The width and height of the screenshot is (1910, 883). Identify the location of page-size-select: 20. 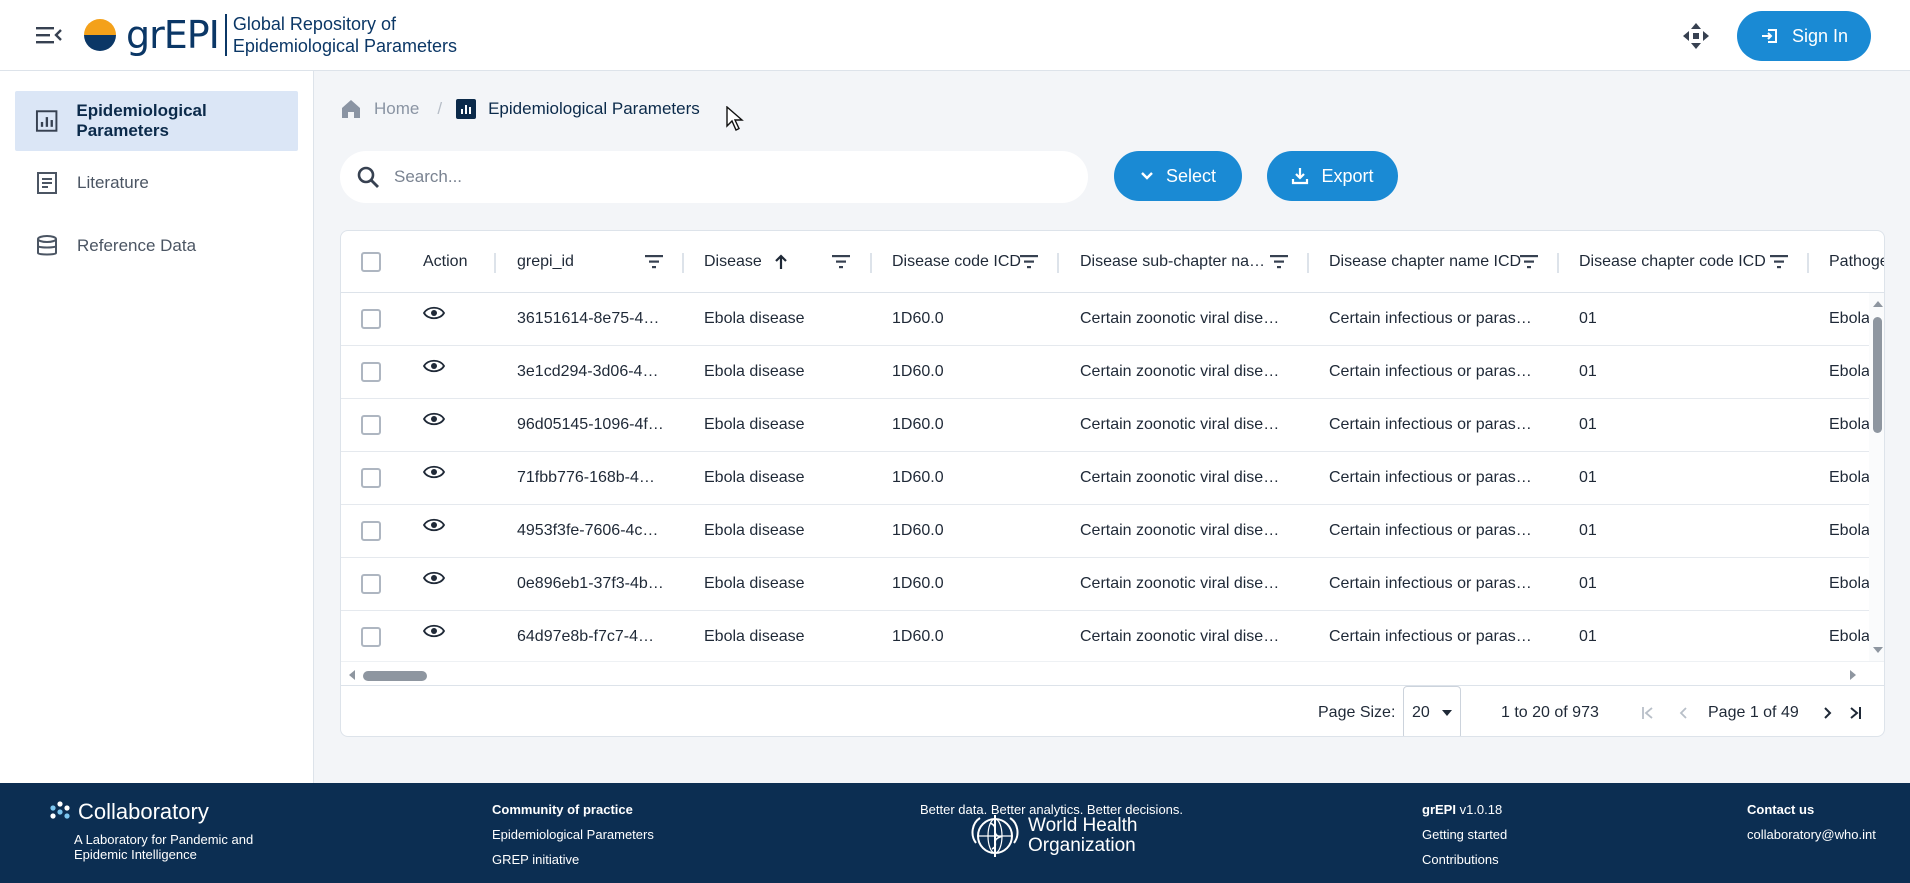
(1432, 711).